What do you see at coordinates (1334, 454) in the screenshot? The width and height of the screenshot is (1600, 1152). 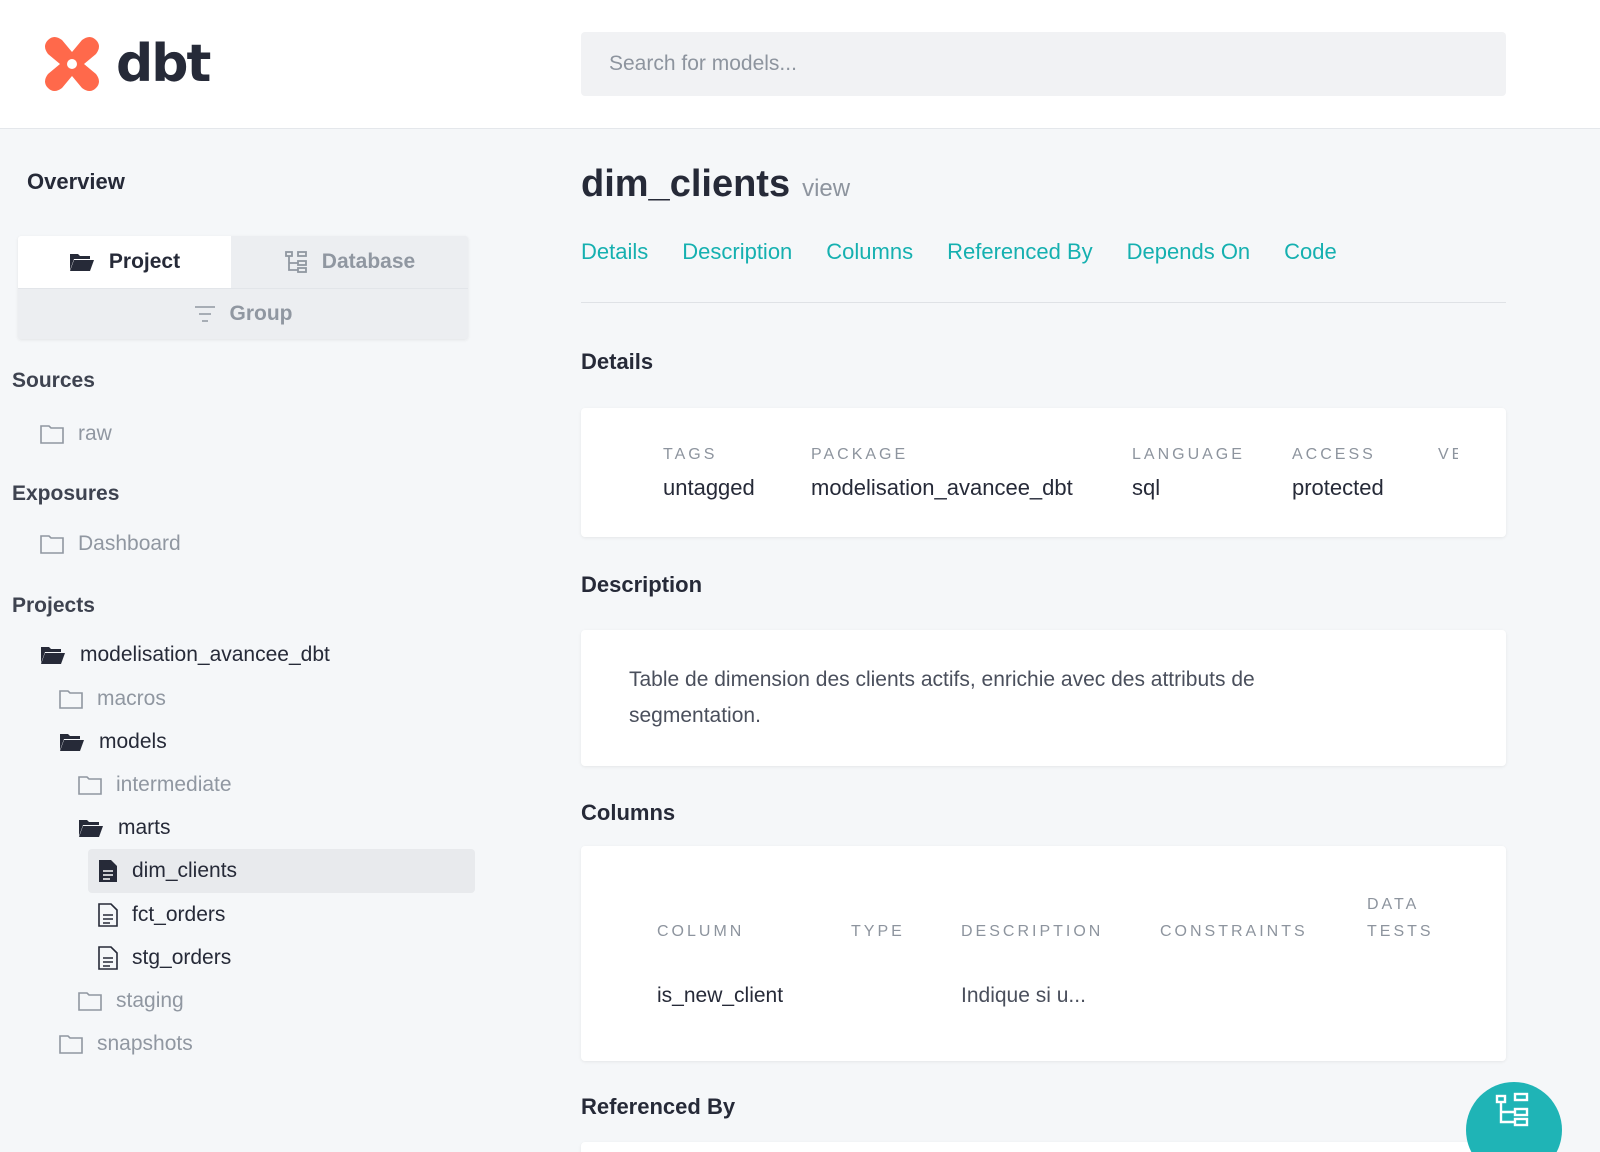 I see `access-label: ACCESS` at bounding box center [1334, 454].